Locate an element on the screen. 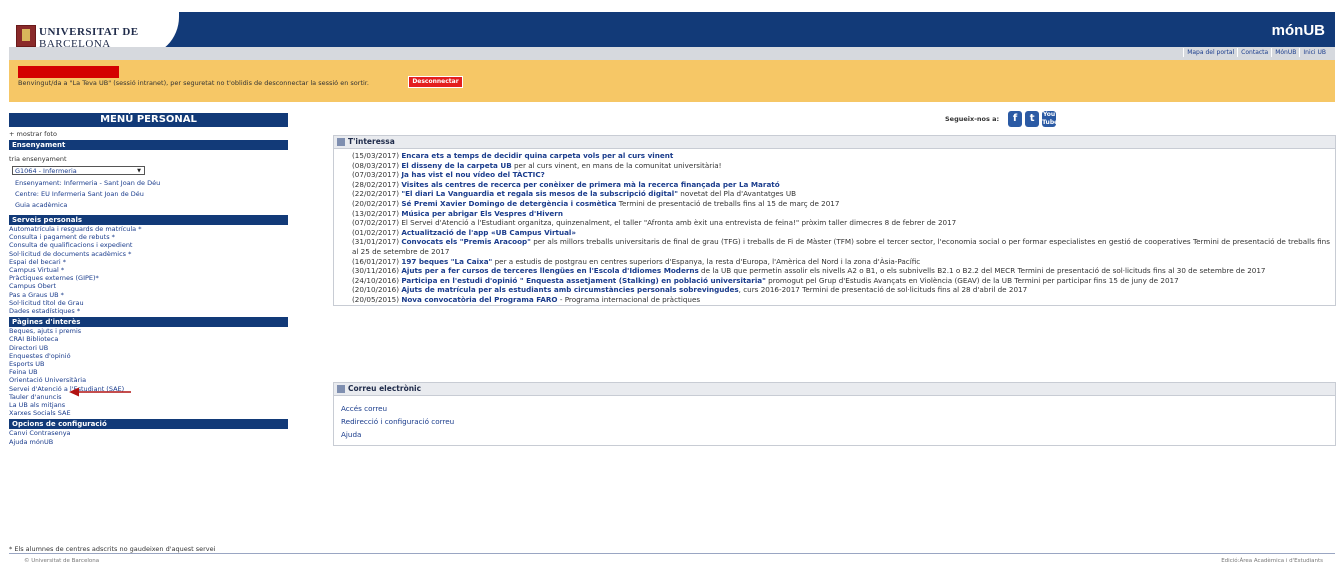  news-date: (08/03/2017) is located at coordinates (376, 165).